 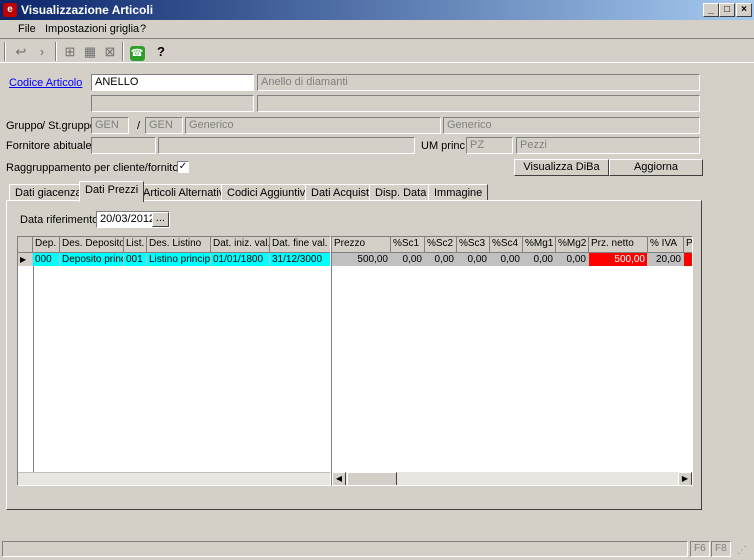 I want to click on scroll-thumb, so click(x=372, y=478).